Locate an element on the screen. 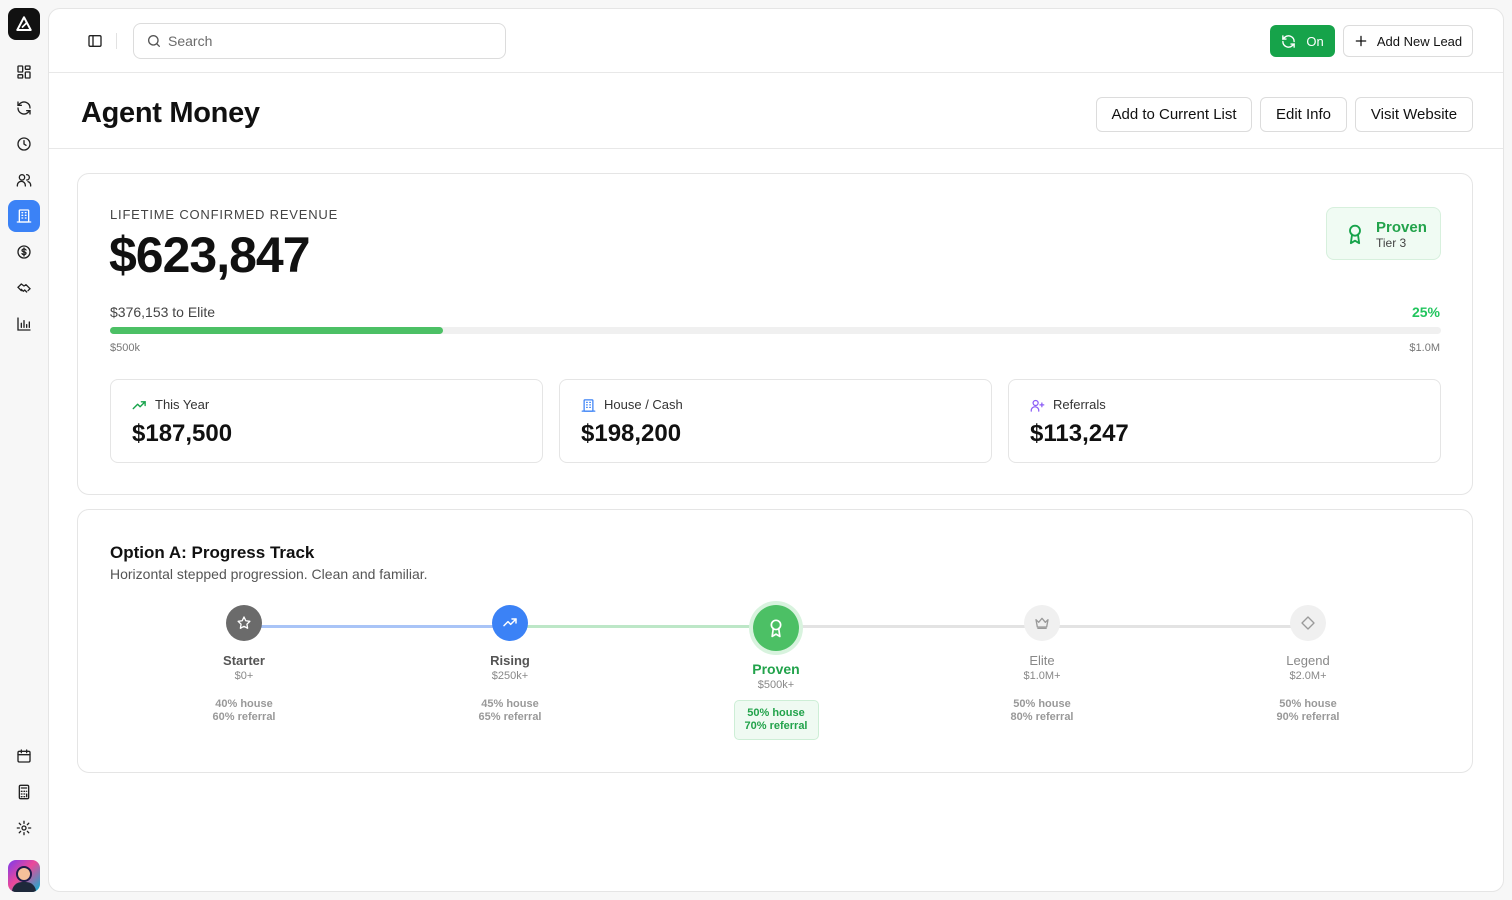 Image resolution: width=1512 pixels, height=900 pixels. avatar-body is located at coordinates (24, 887).